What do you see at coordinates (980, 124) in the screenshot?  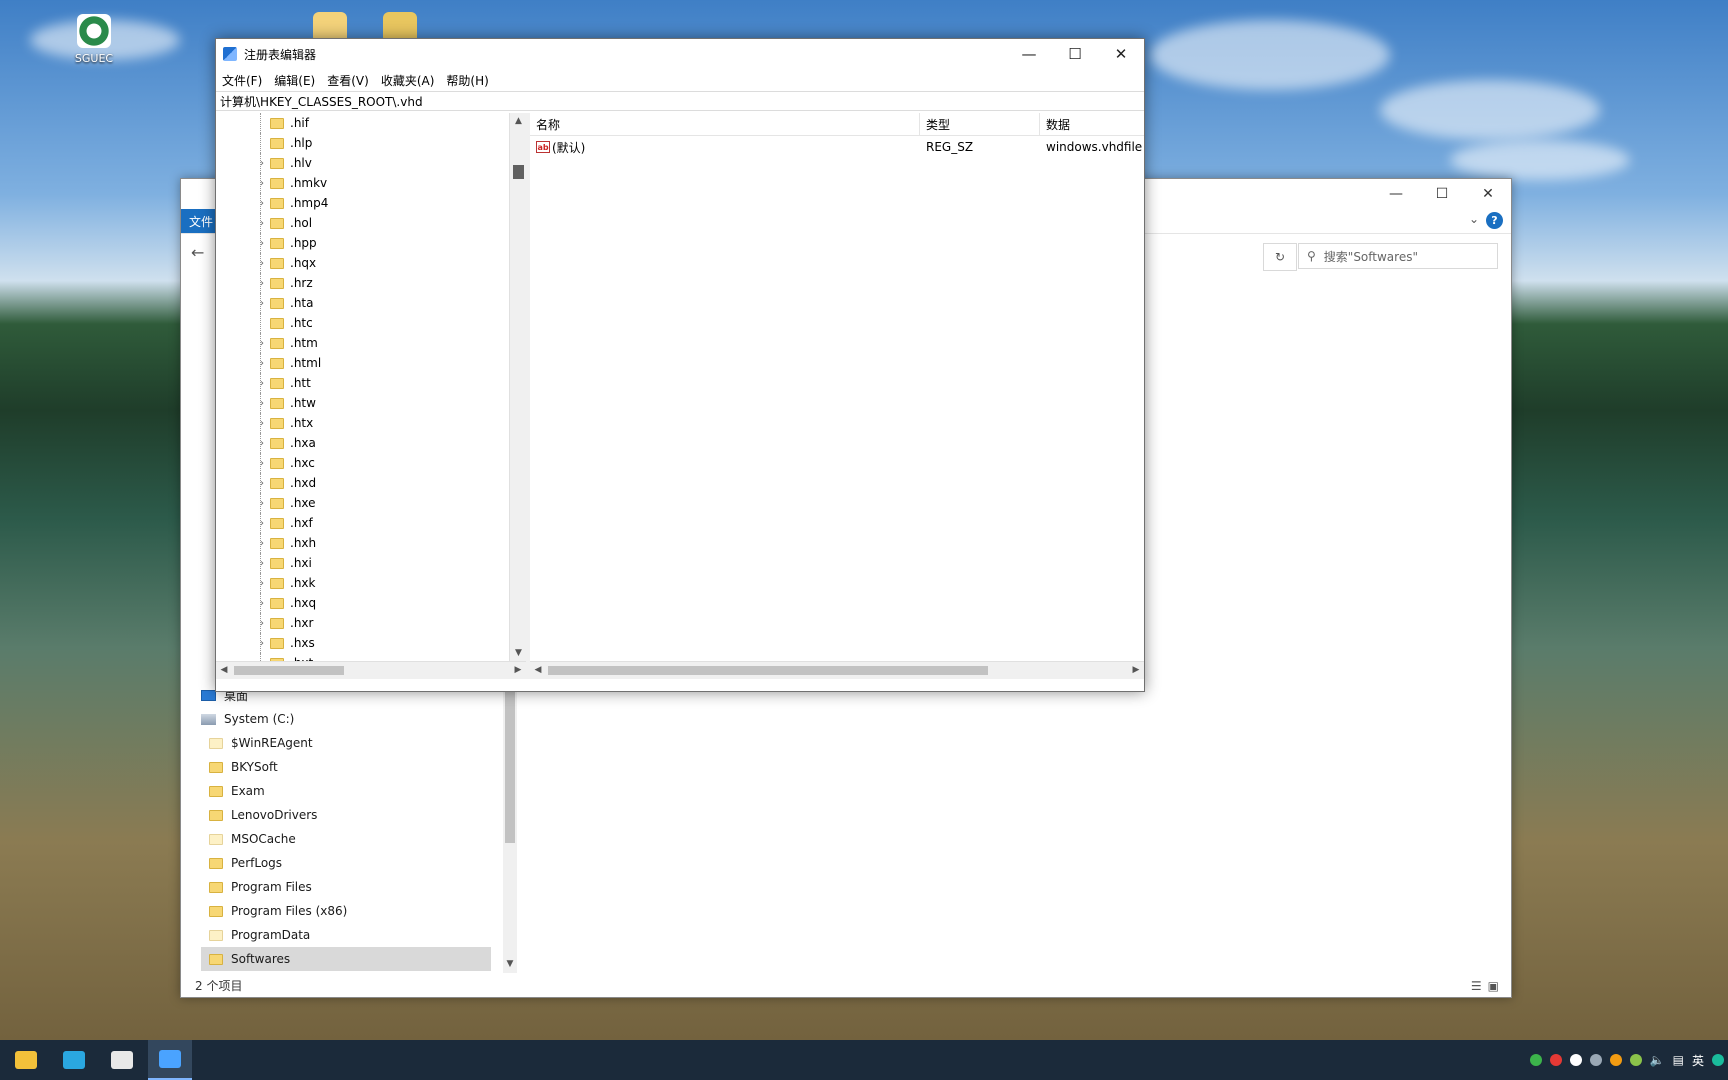 I see `column-header-type: 类型` at bounding box center [980, 124].